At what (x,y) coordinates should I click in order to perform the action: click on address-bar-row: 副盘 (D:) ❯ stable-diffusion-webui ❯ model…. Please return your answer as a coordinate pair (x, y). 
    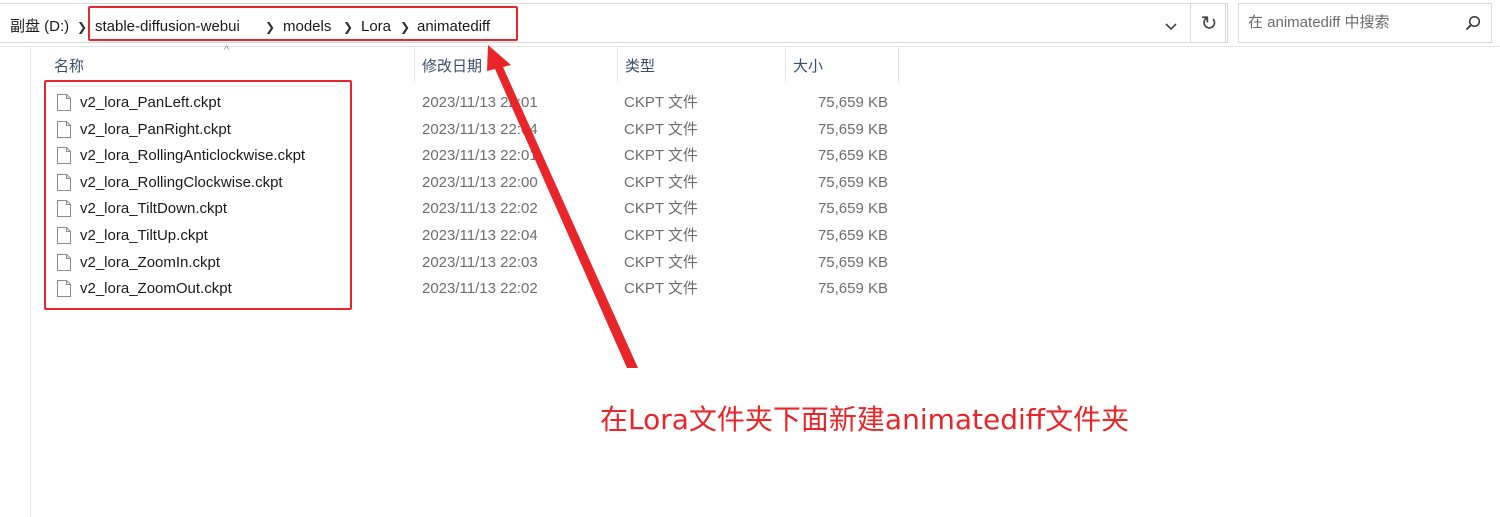
    Looking at the image, I should click on (750, 23).